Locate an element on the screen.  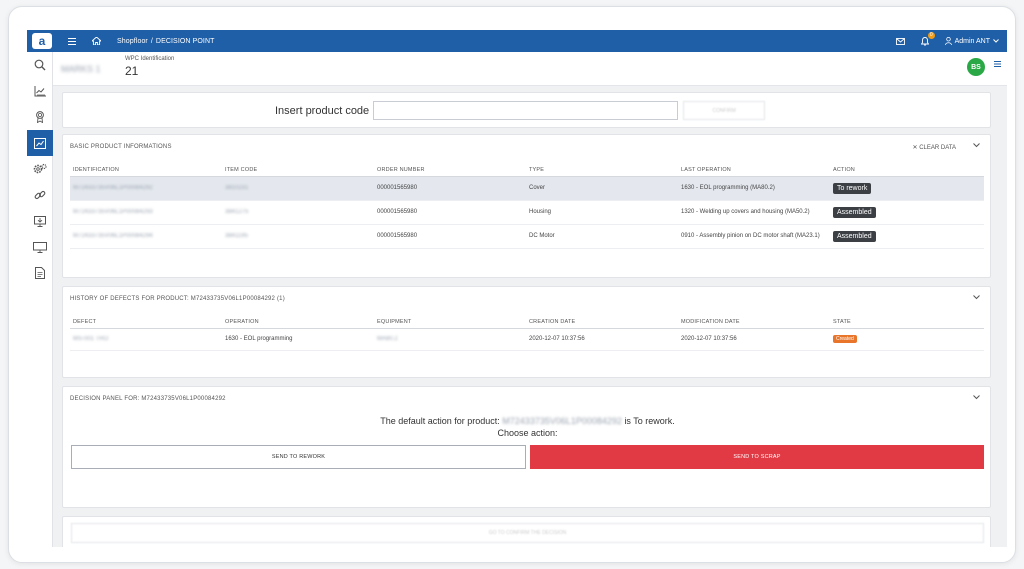
breadcrumb: Shopfloor / Decision Point is located at coordinates (166, 41).